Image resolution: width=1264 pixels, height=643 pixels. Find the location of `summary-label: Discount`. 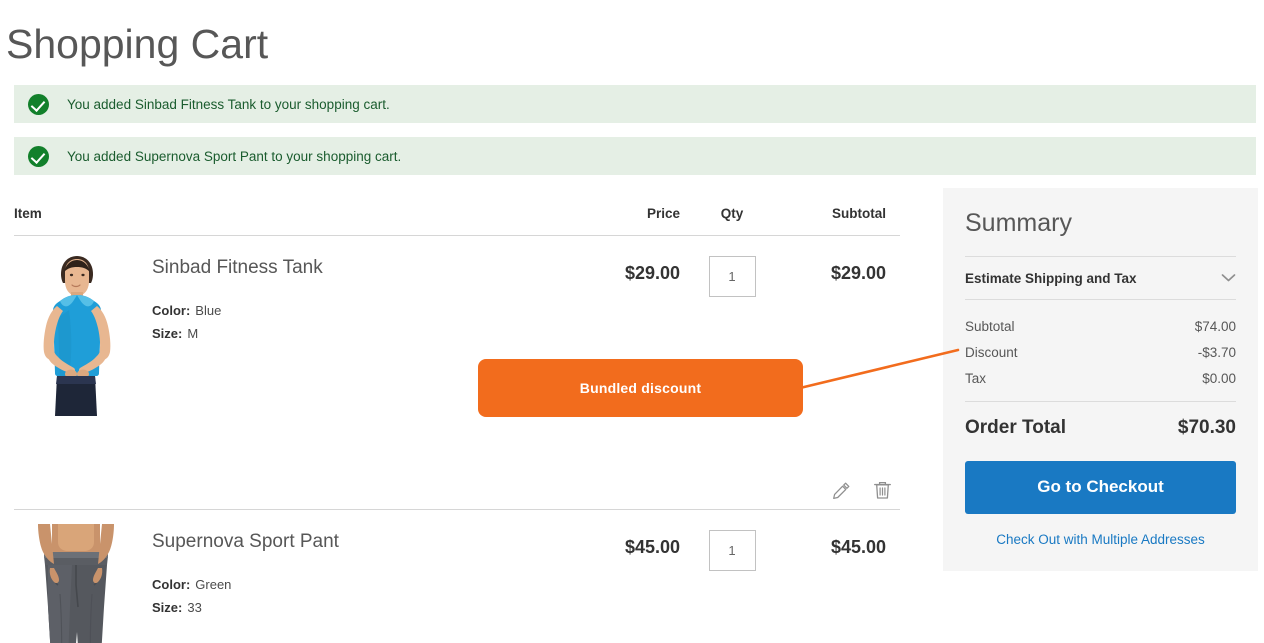

summary-label: Discount is located at coordinates (991, 352).